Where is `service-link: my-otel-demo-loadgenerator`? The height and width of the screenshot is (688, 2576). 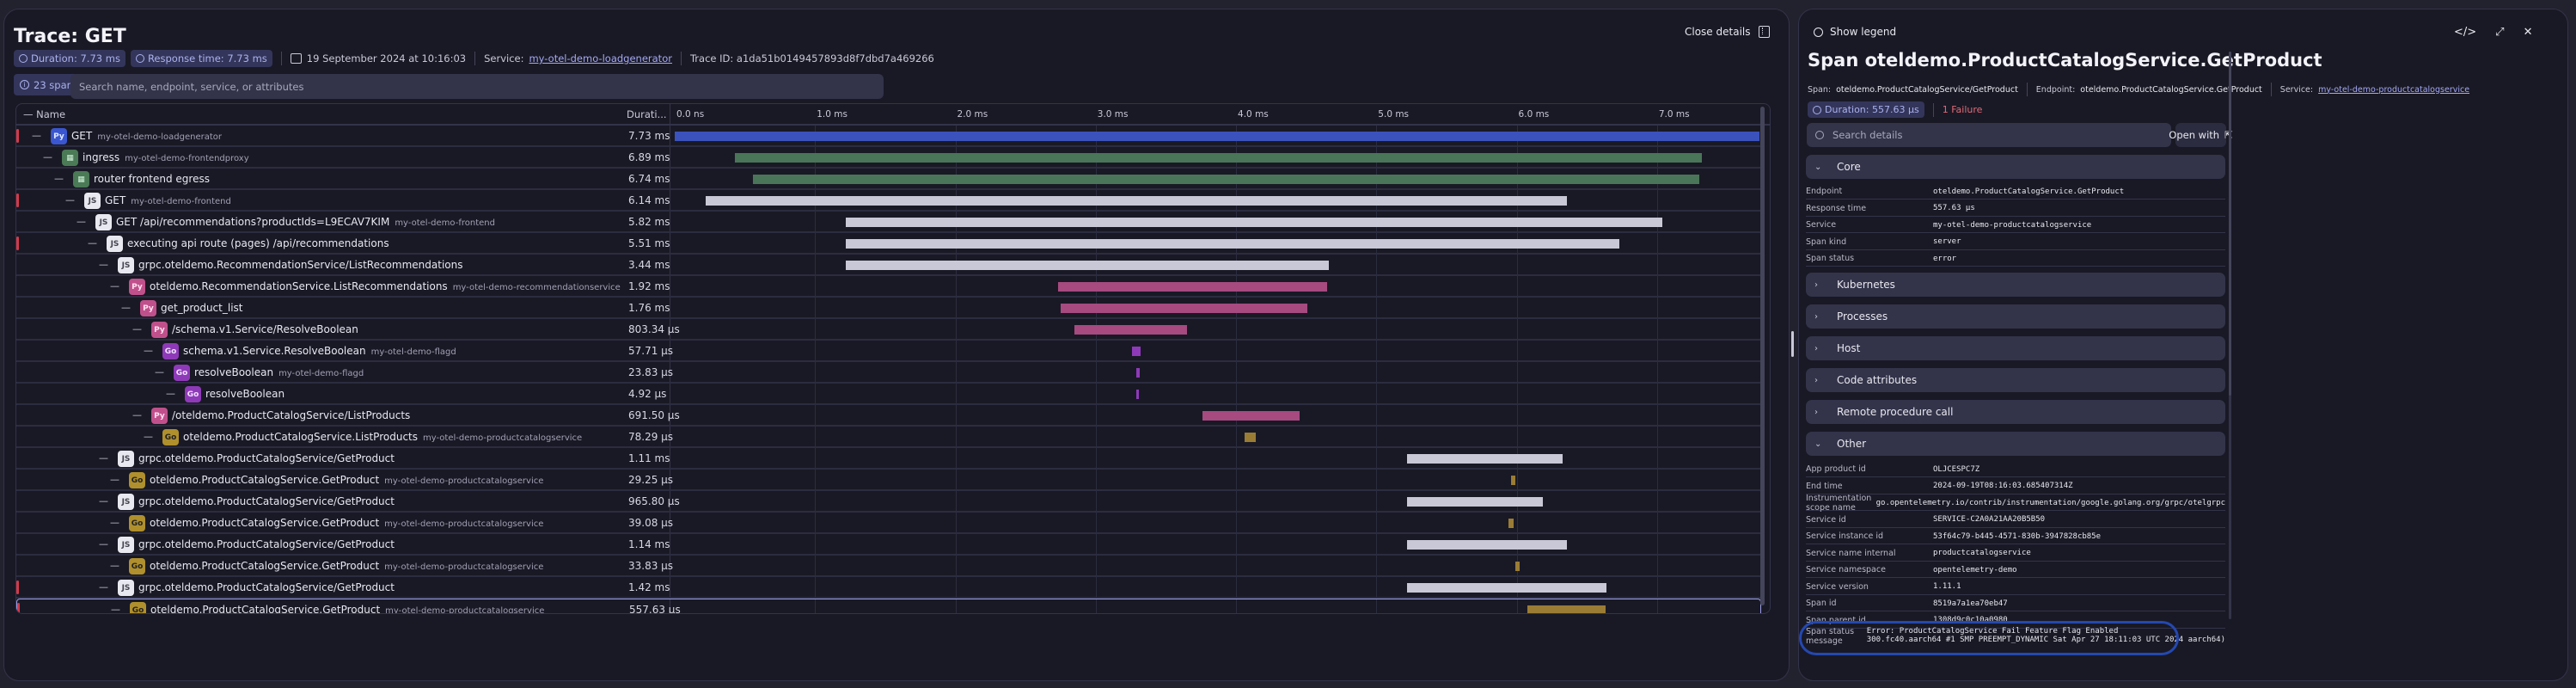
service-link: my-otel-demo-loadgenerator is located at coordinates (600, 58).